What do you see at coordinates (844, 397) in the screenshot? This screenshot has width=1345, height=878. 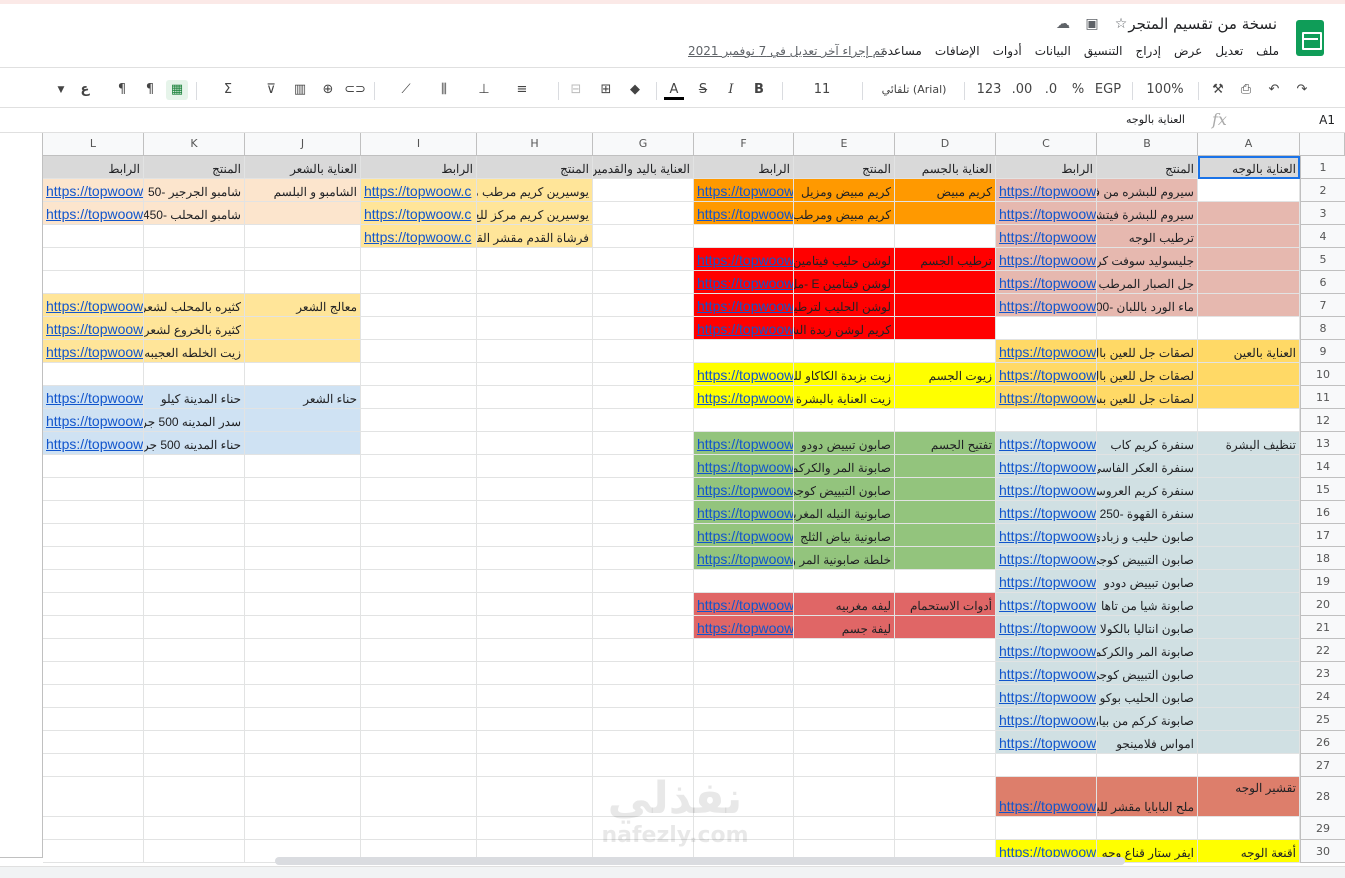 I see `cell-e11: زيت العناية بالبشرة` at bounding box center [844, 397].